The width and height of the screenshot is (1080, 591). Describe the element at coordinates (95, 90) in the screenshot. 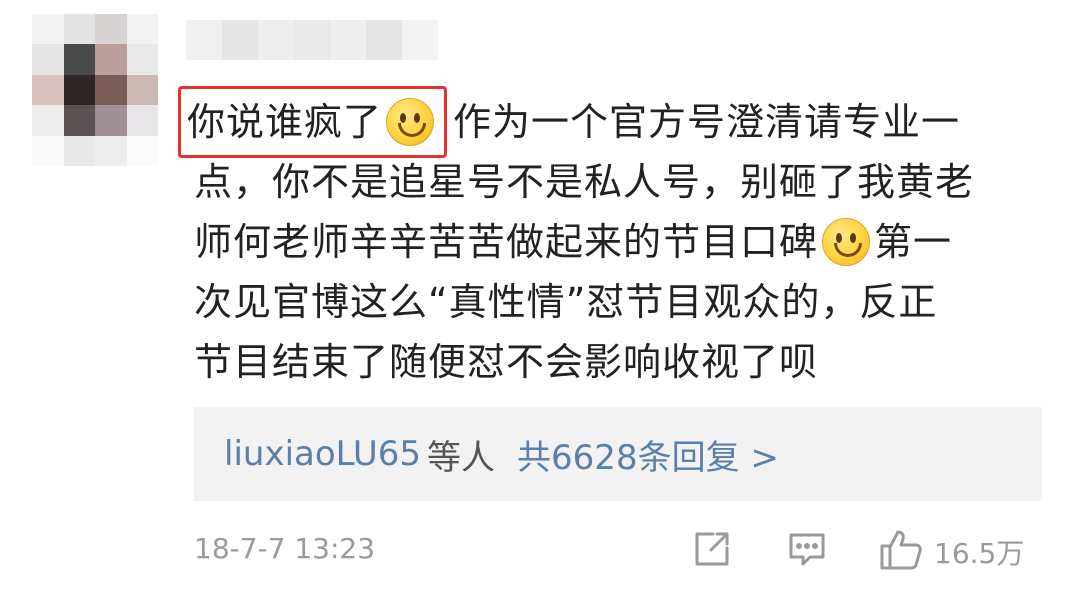

I see `avatar` at that location.